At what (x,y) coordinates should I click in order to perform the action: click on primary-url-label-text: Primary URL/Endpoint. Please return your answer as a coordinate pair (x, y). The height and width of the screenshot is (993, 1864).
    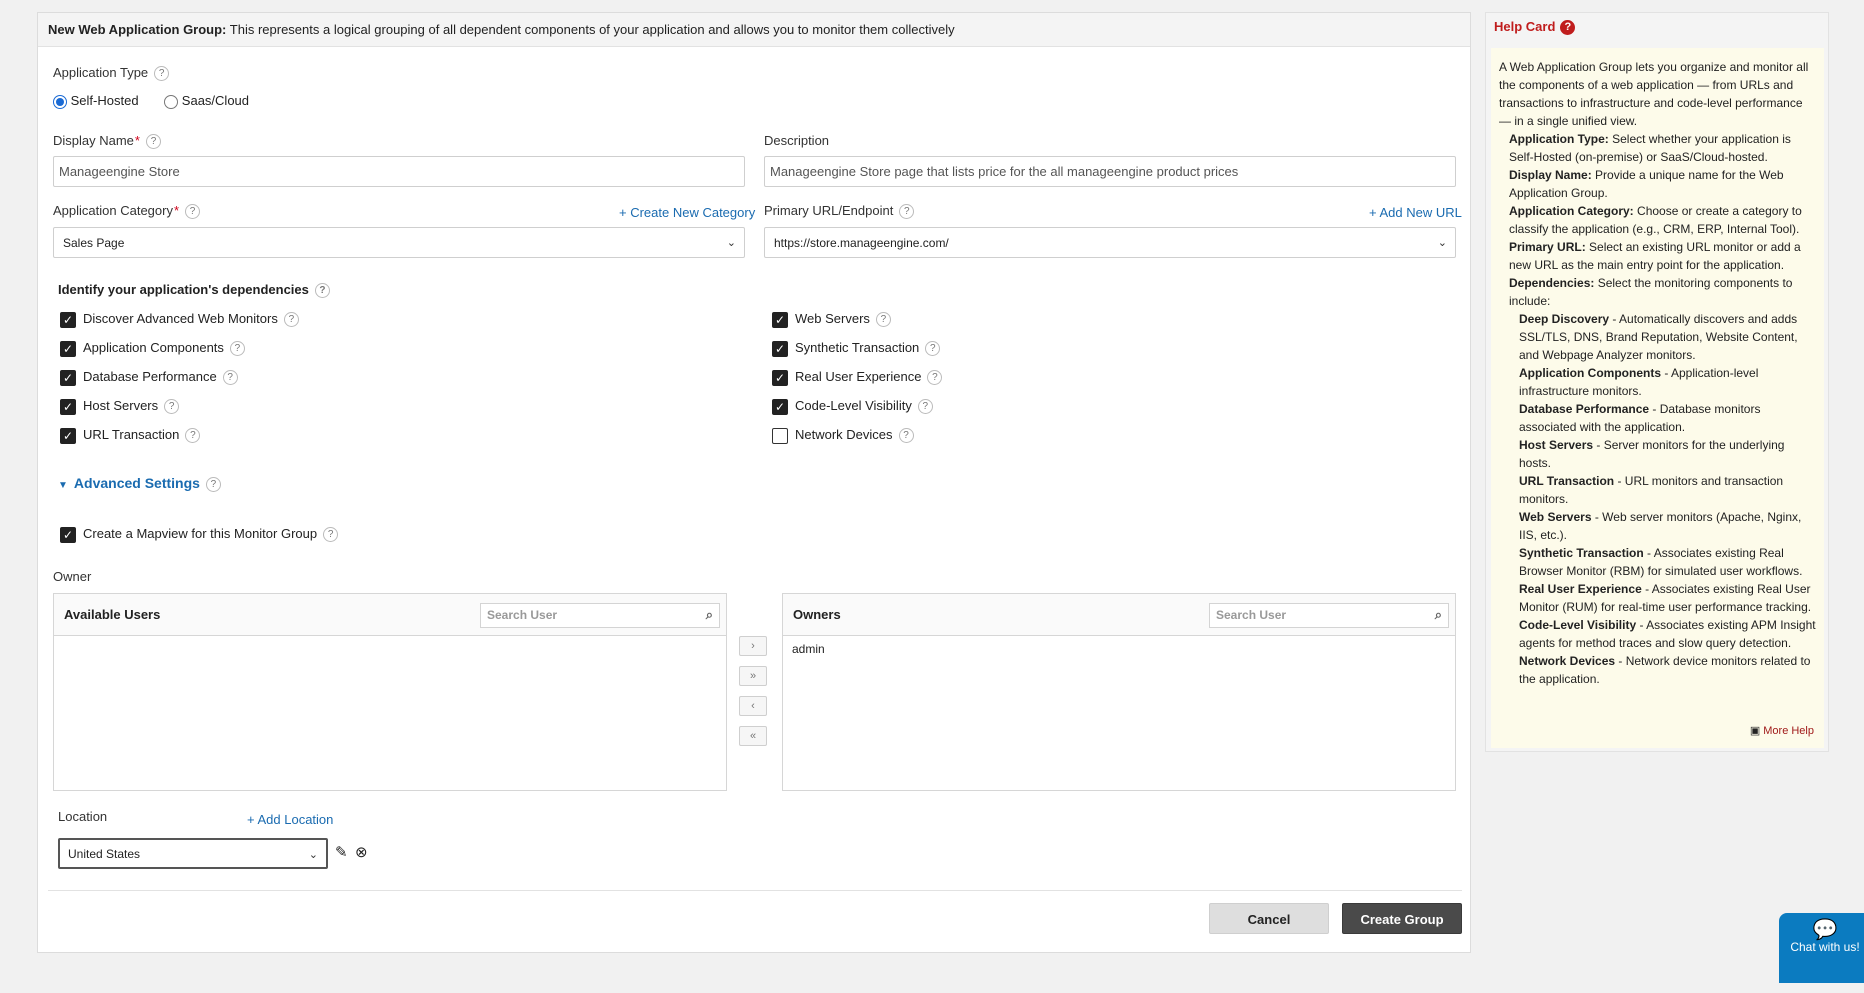
    Looking at the image, I should click on (829, 210).